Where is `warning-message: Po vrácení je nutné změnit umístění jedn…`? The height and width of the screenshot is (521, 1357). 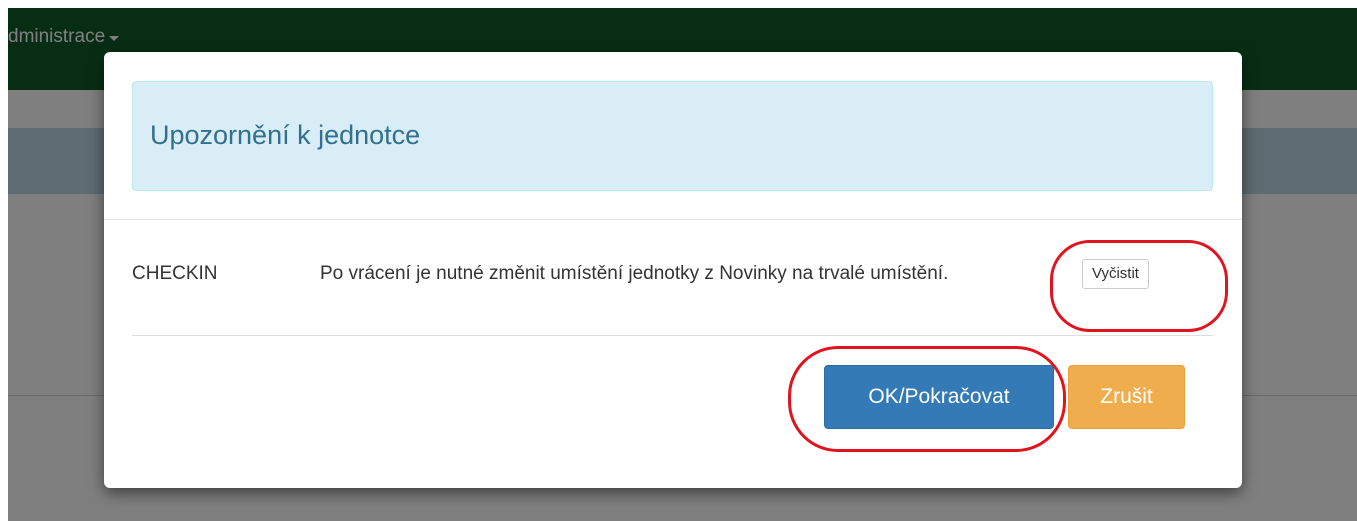
warning-message: Po vrácení je nutné změnit umístění jedn… is located at coordinates (634, 273).